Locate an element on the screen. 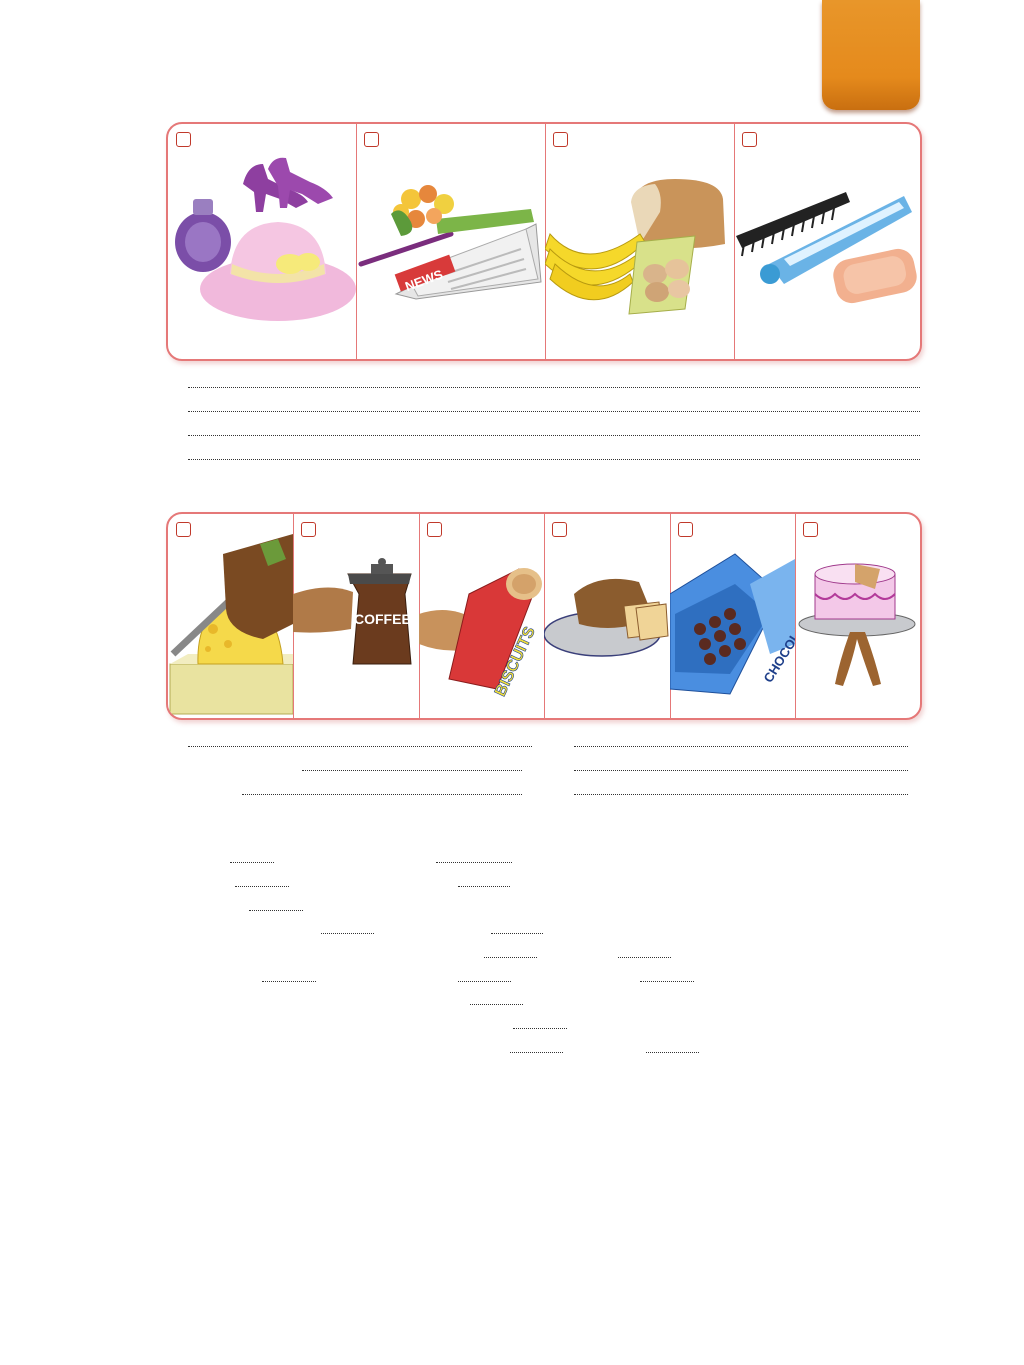 The width and height of the screenshot is (1024, 1365). flowers-newspaper-pen-icon: NEWS is located at coordinates (450, 242).